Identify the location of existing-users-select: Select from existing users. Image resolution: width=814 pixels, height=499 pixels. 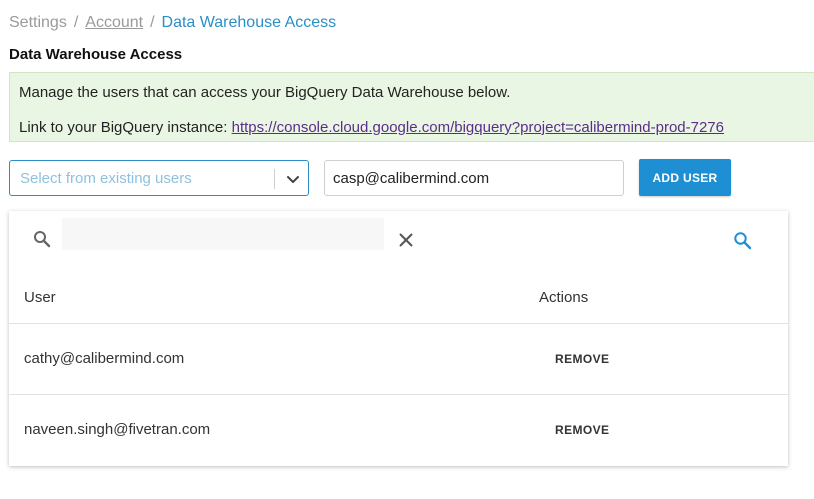
(159, 178).